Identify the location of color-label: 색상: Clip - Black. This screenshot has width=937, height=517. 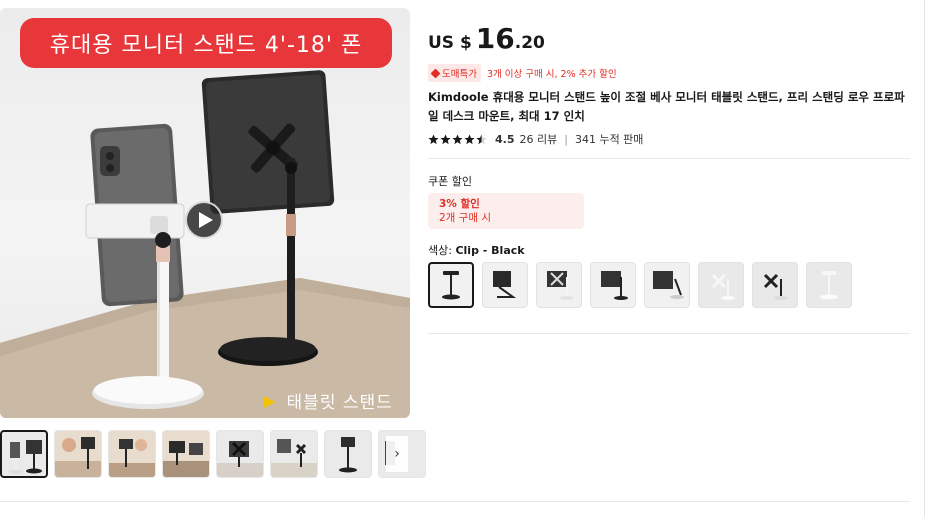
(476, 250).